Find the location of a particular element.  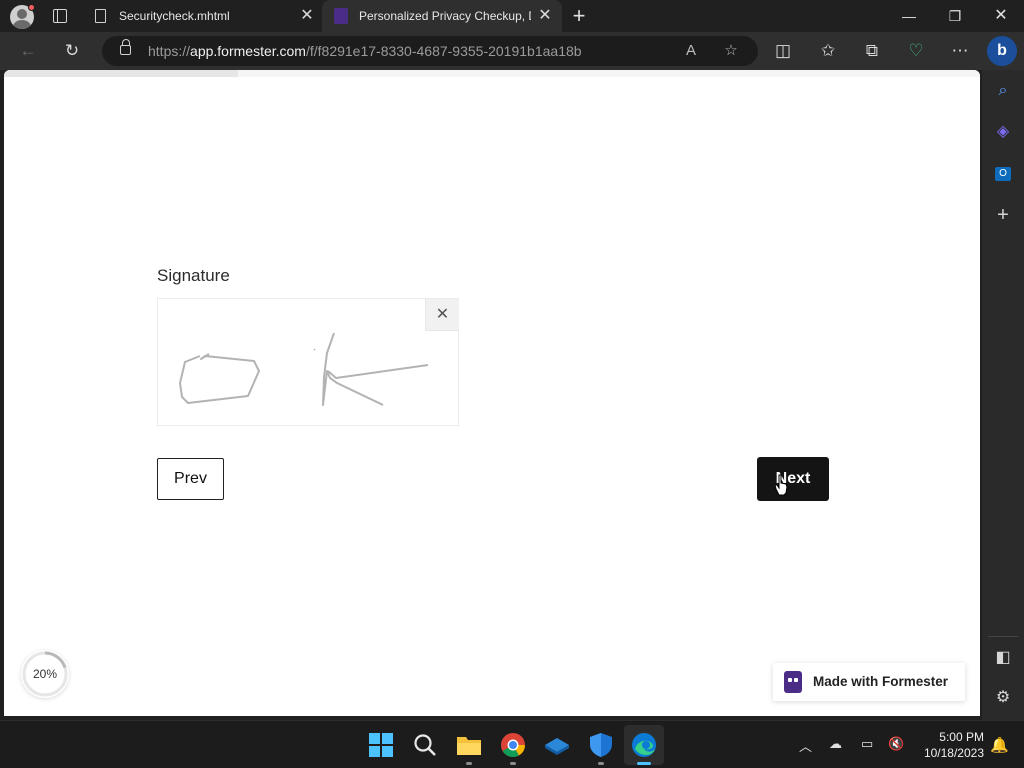

close-window-button: ✕ is located at coordinates (1001, 16).